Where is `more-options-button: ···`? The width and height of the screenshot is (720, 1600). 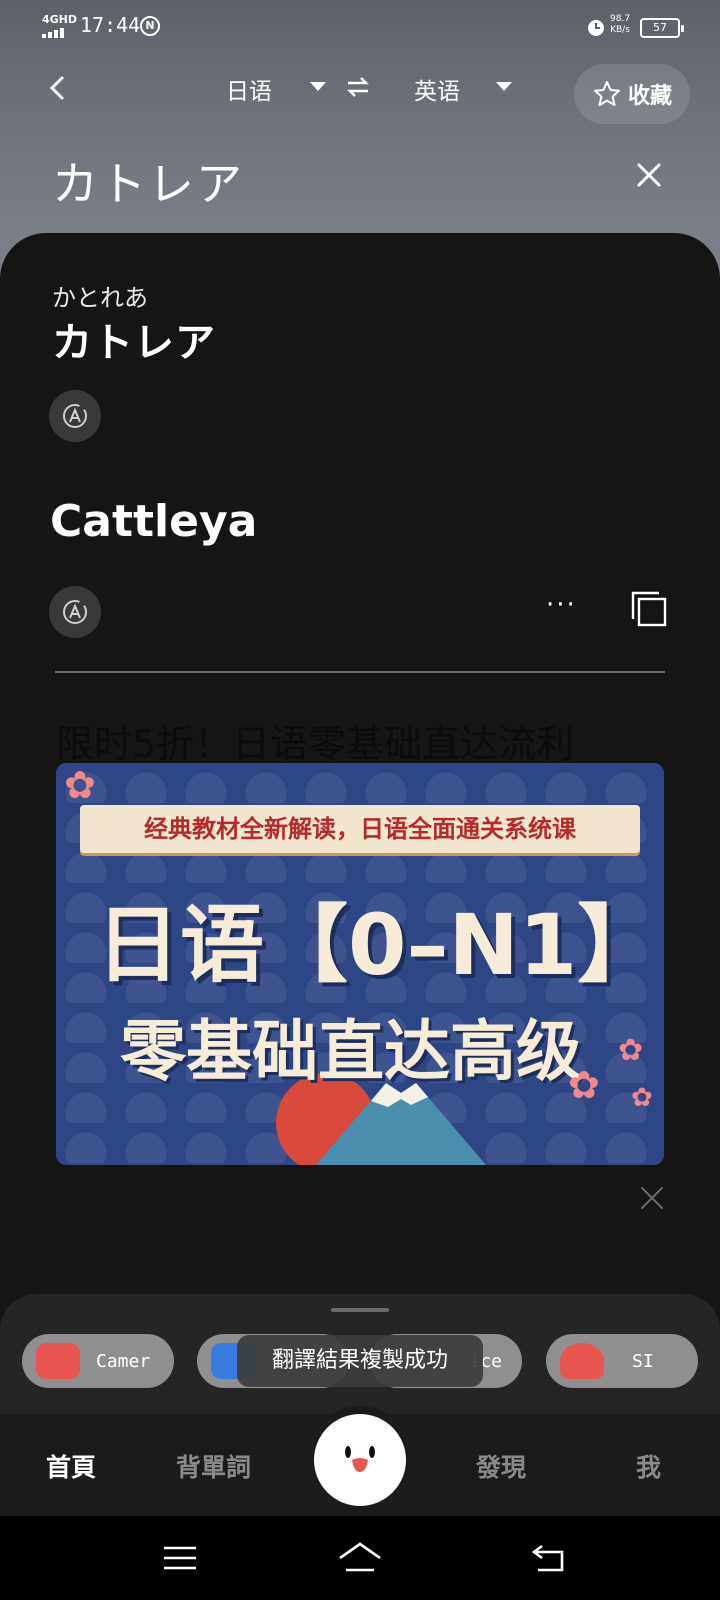 more-options-button: ··· is located at coordinates (561, 605).